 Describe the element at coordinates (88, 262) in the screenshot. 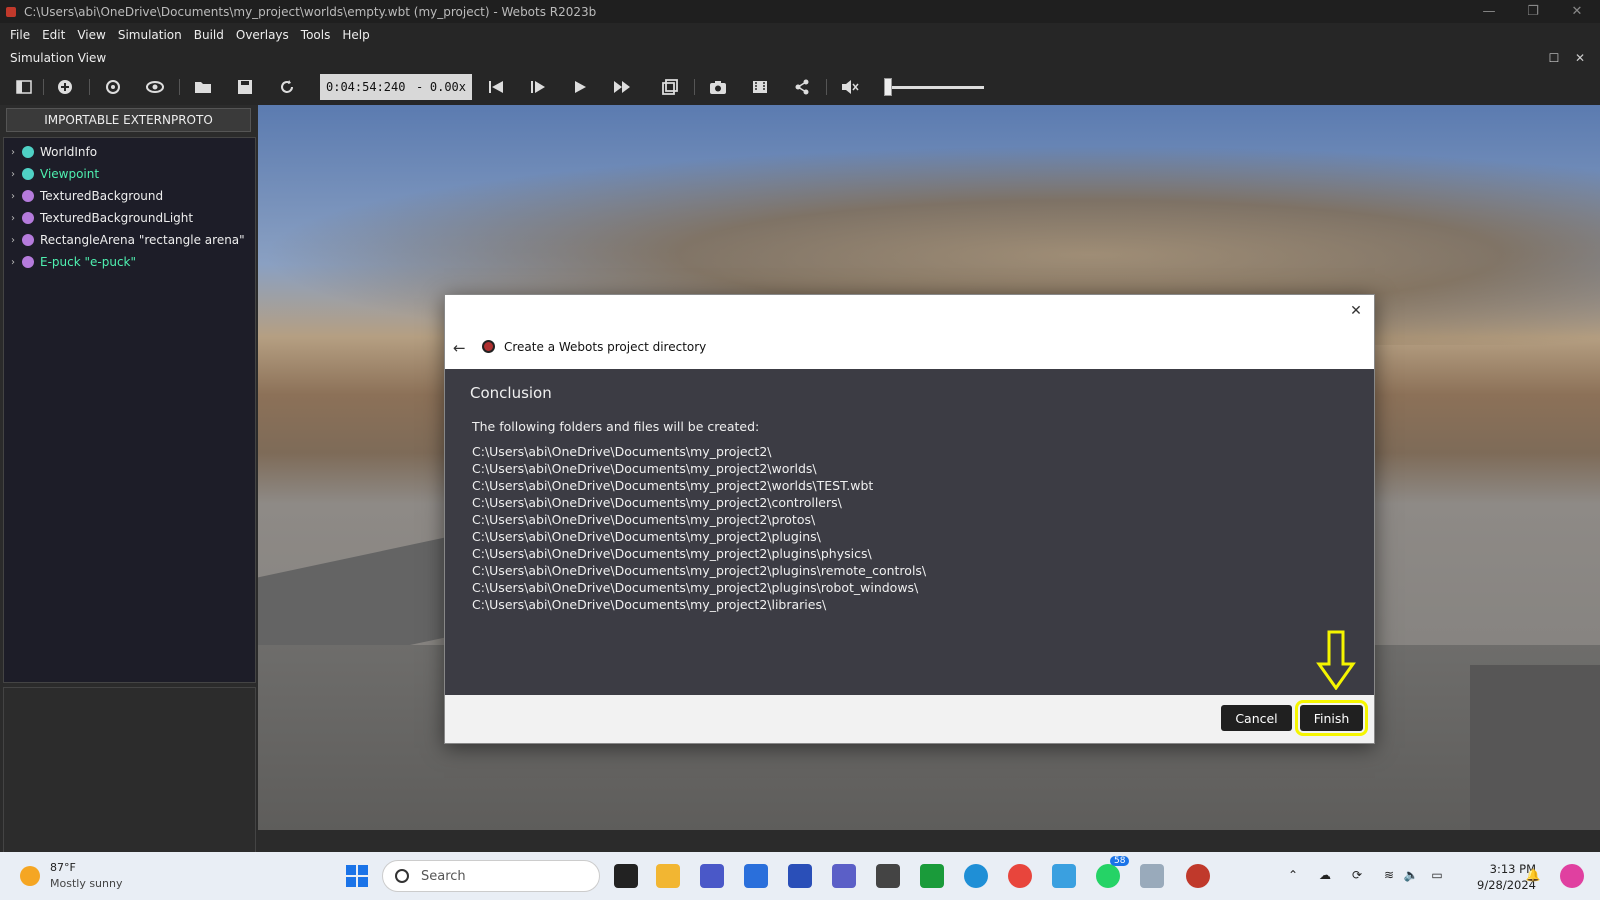

I see `tree-item-label: E-puck "e-puck"` at that location.